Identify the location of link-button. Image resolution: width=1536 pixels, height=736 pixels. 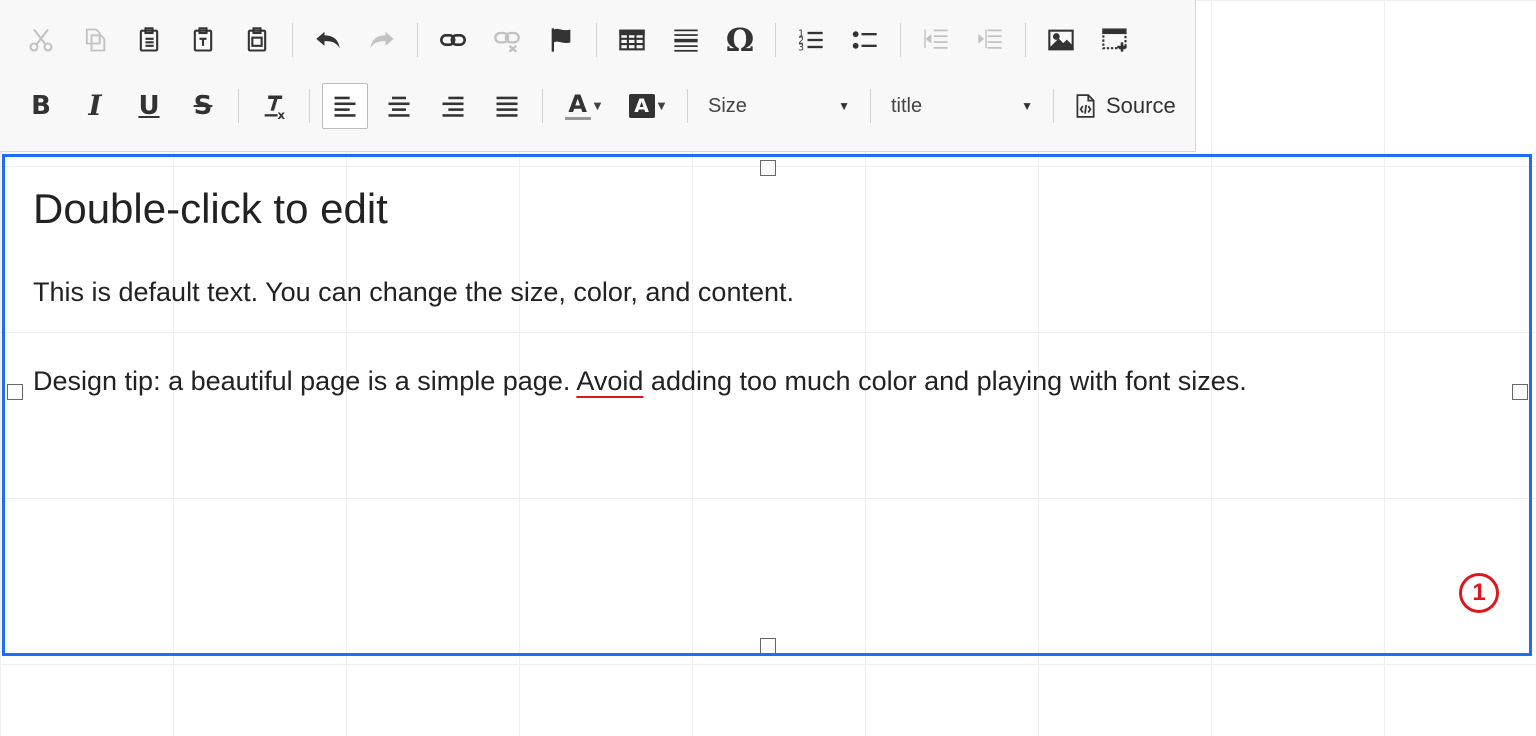
(453, 40).